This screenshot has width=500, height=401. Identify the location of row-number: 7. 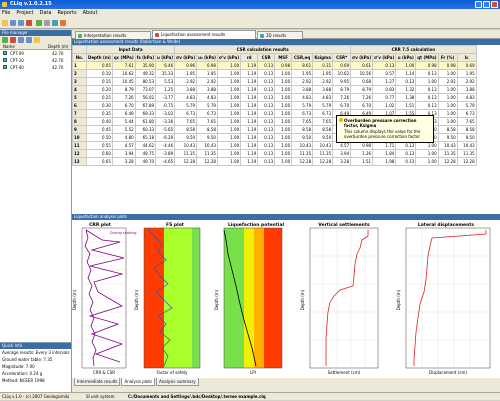
(79, 113).